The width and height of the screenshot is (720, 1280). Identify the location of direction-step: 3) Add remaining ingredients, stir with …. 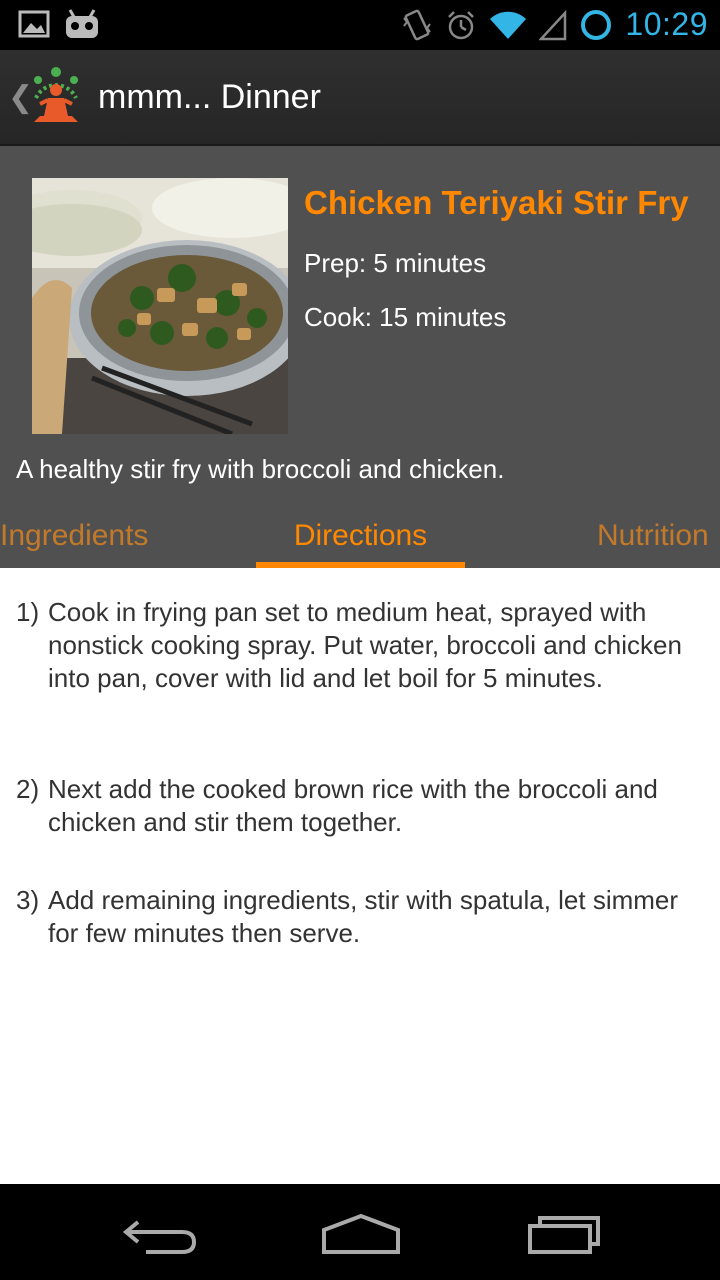
(361, 917).